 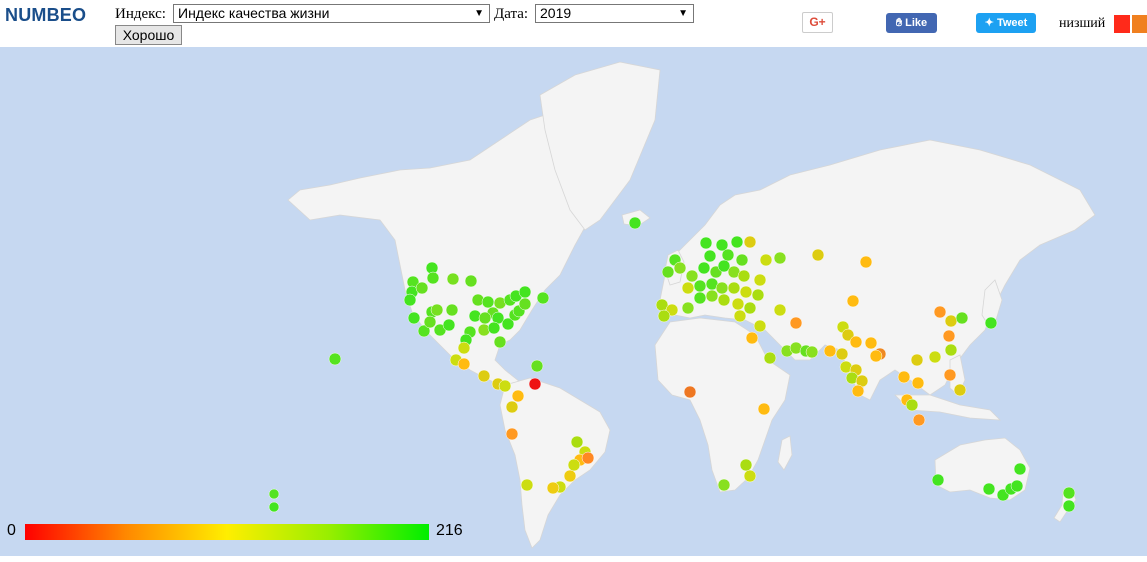 I want to click on date-select-value: 2019, so click(x=556, y=13).